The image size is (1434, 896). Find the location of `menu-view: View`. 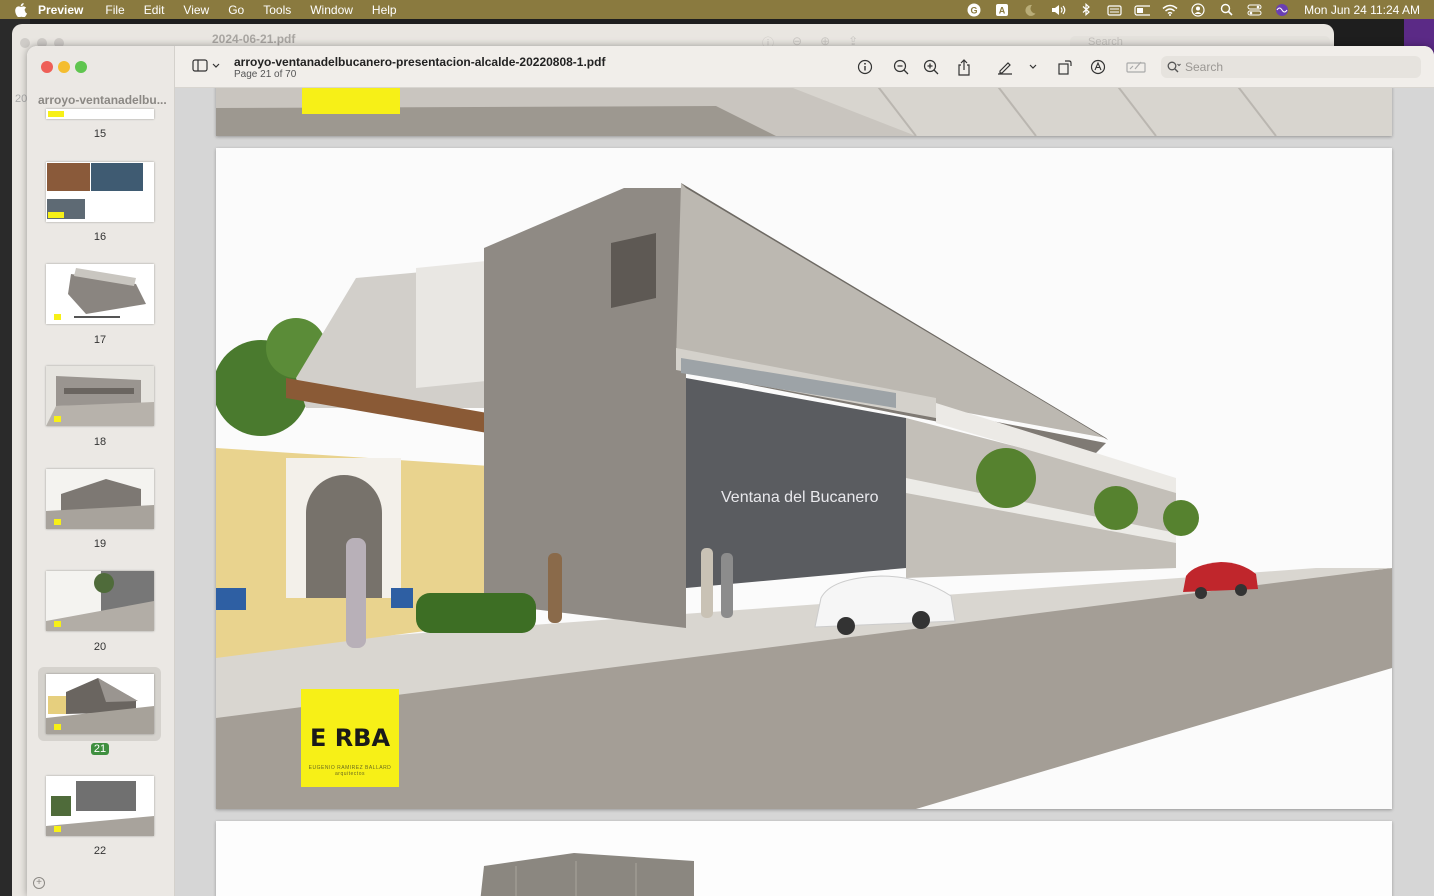

menu-view: View is located at coordinates (196, 10).